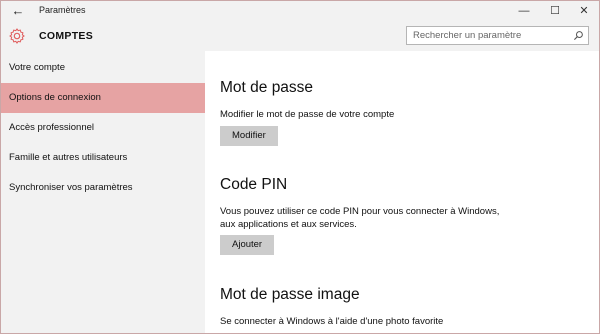  Describe the element at coordinates (103, 128) in the screenshot. I see `sidebar-item-acces-professionnel: Accès professionnel` at that location.